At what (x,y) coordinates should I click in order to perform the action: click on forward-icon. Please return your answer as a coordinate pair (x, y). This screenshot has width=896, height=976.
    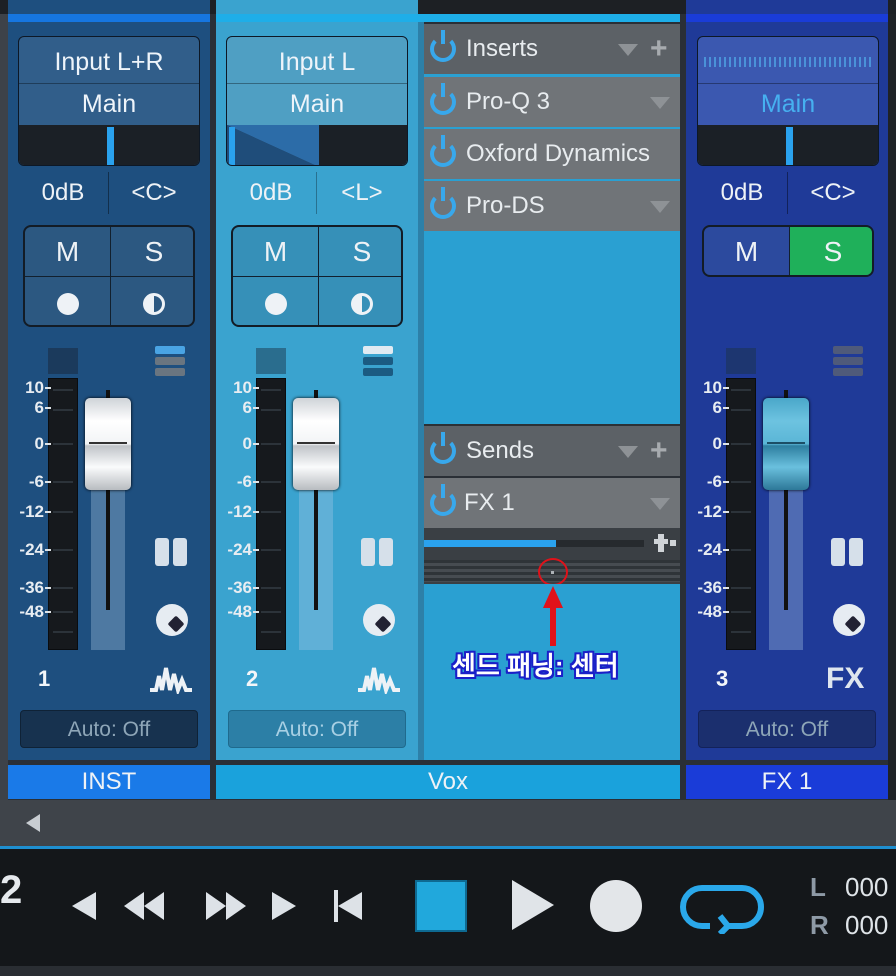
    Looking at the image, I should click on (216, 906).